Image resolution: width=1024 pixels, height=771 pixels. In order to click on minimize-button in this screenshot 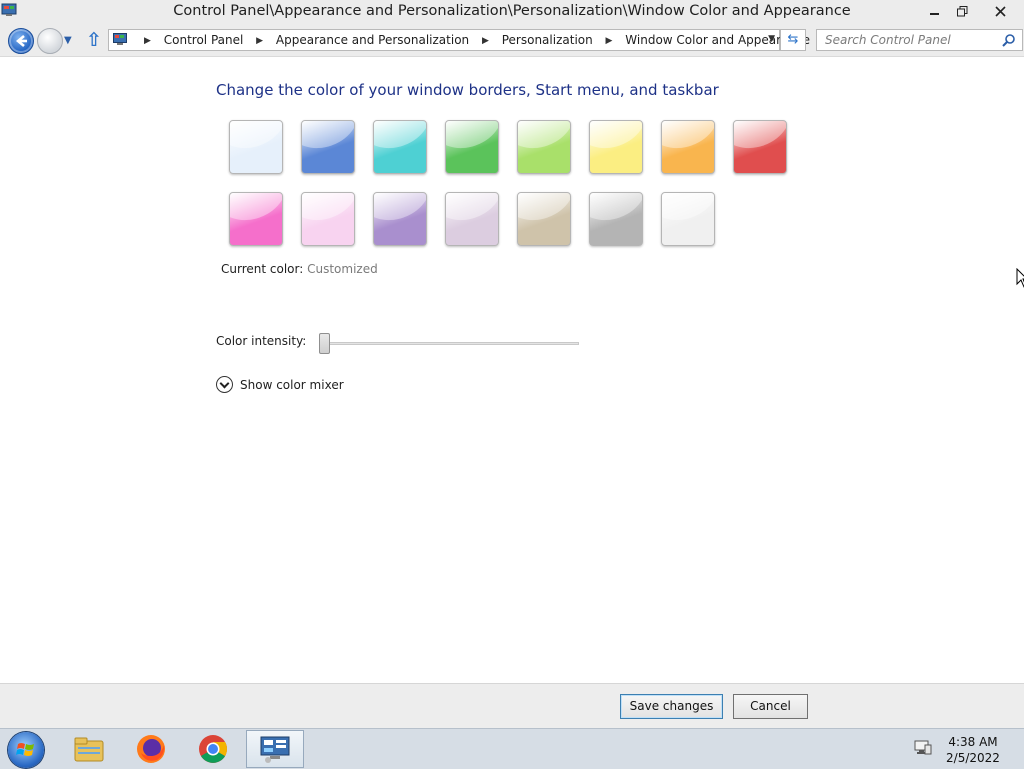, I will do `click(934, 11)`.